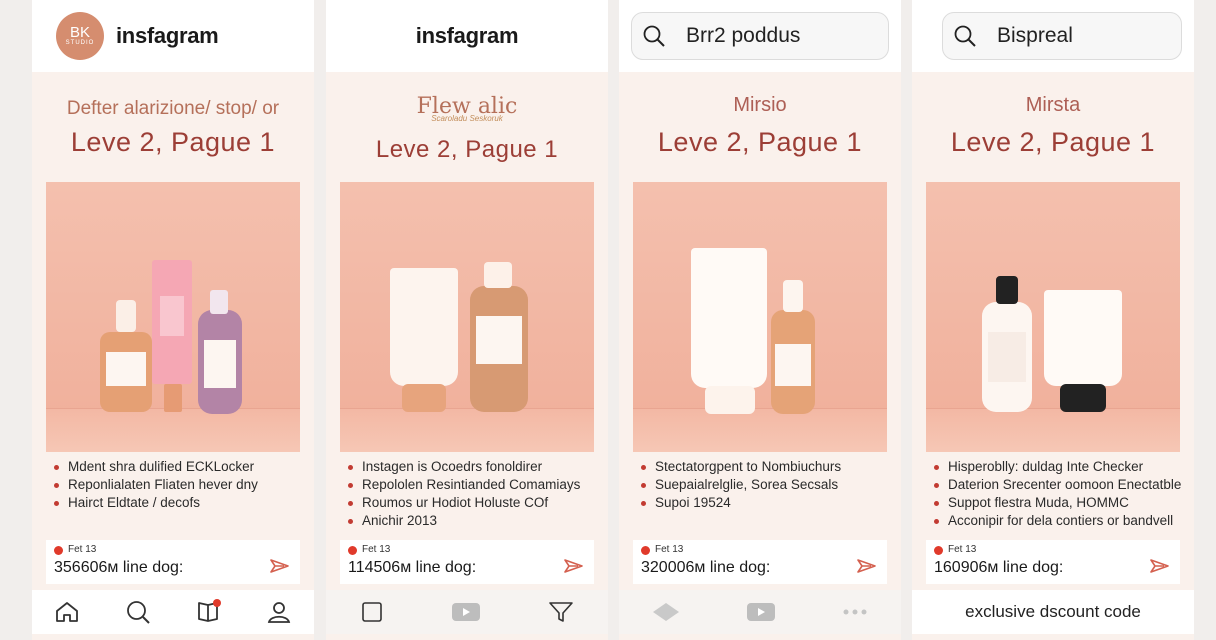 This screenshot has height=640, width=1216. I want to click on list-item: Instagen is Ocoedrs fonoldirer, so click(475, 467).